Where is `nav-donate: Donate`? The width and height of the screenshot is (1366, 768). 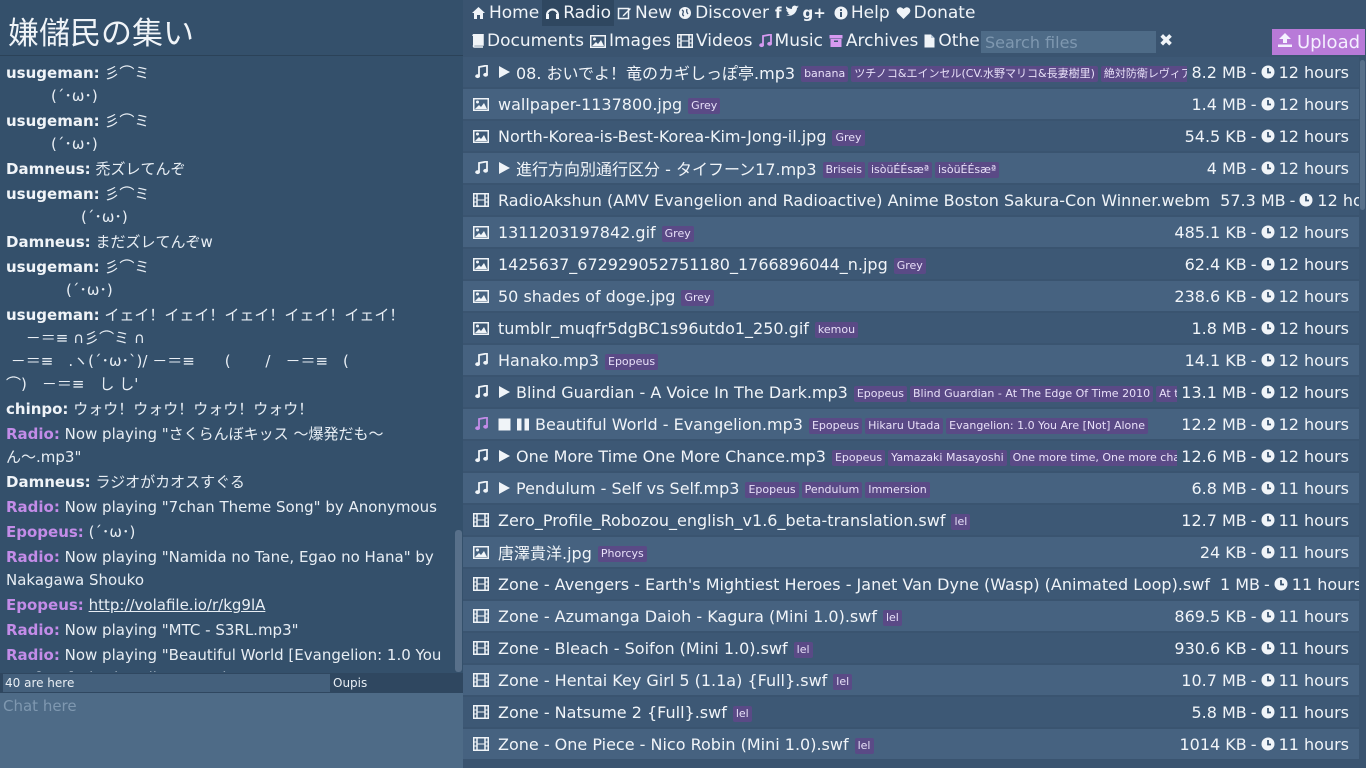
nav-donate: Donate is located at coordinates (936, 13).